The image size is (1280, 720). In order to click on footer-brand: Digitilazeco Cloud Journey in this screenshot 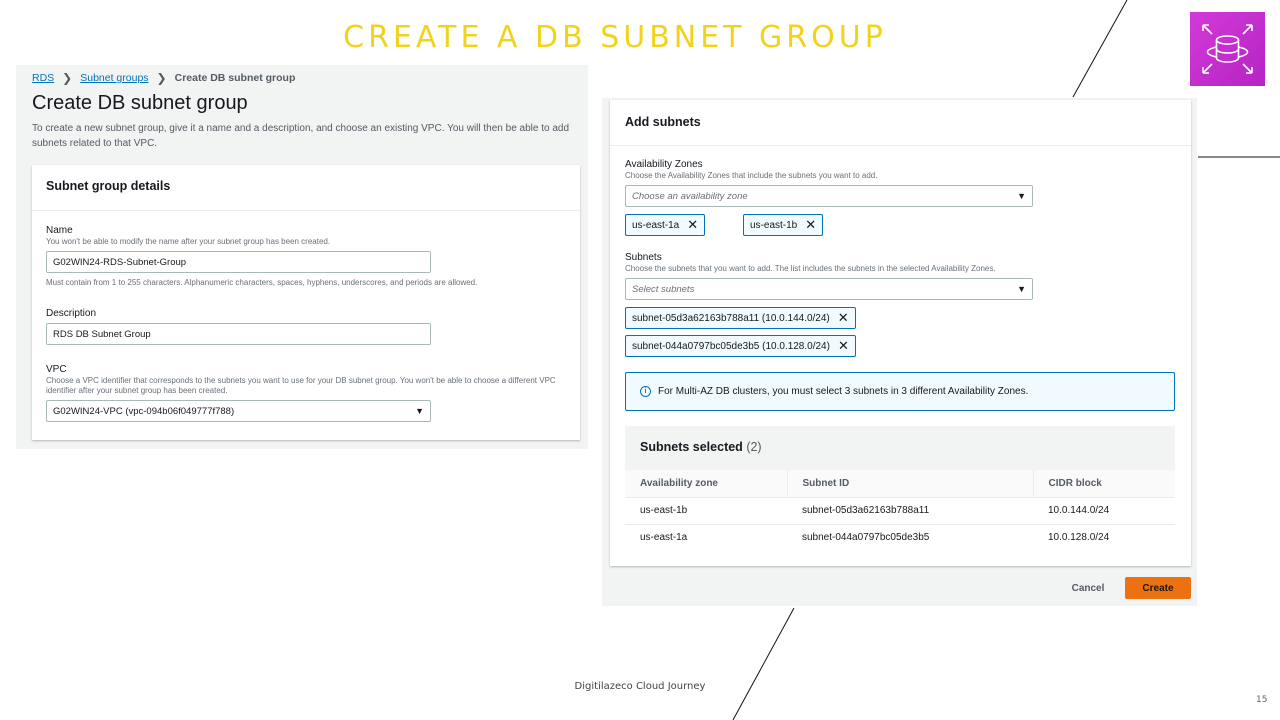, I will do `click(640, 686)`.